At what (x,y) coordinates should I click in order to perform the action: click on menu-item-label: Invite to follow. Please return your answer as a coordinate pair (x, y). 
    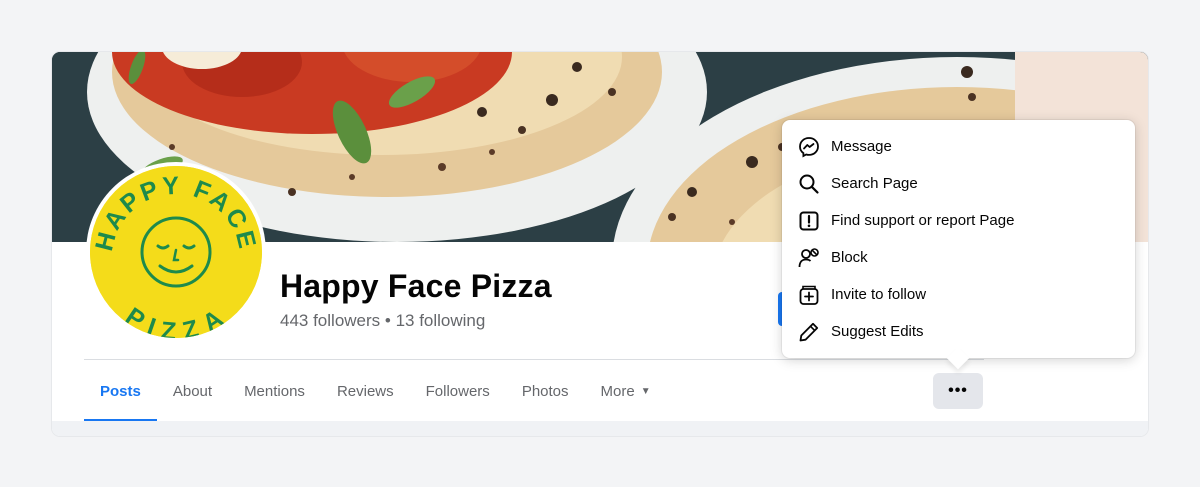
    Looking at the image, I should click on (879, 294).